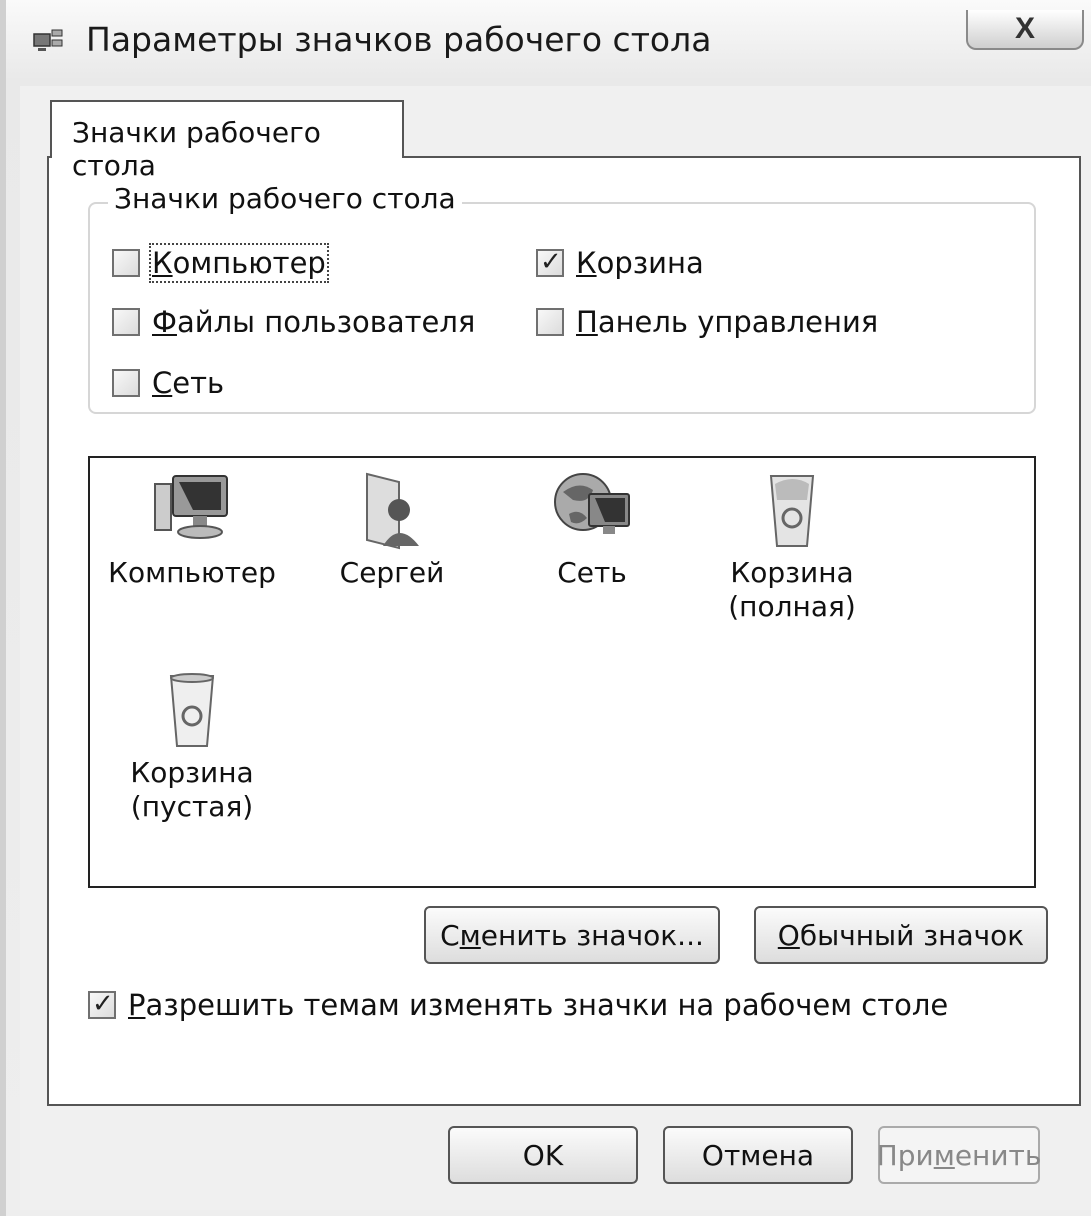 The width and height of the screenshot is (1091, 1216). I want to click on list-item-computer: Компьютер, so click(192, 530).